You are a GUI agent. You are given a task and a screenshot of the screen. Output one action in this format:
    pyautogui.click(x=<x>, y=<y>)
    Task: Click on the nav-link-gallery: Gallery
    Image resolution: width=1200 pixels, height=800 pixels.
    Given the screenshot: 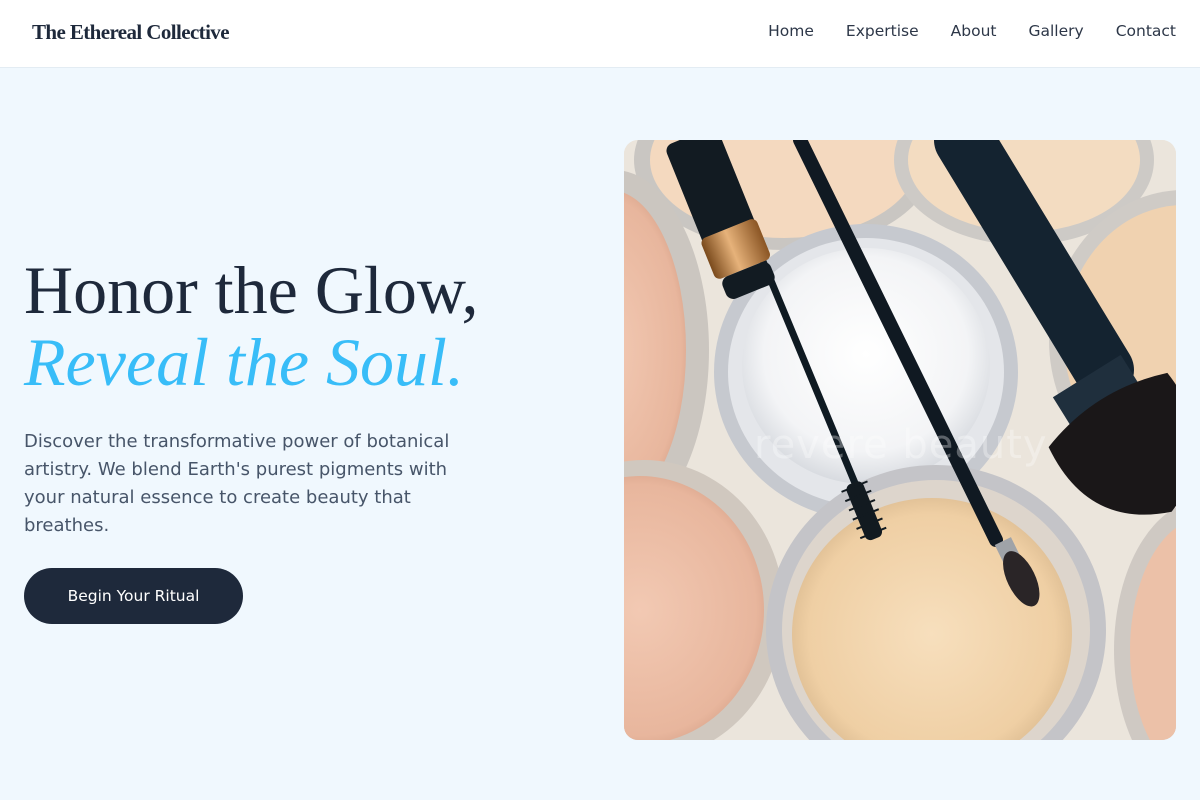 What is the action you would take?
    pyautogui.click(x=1055, y=31)
    